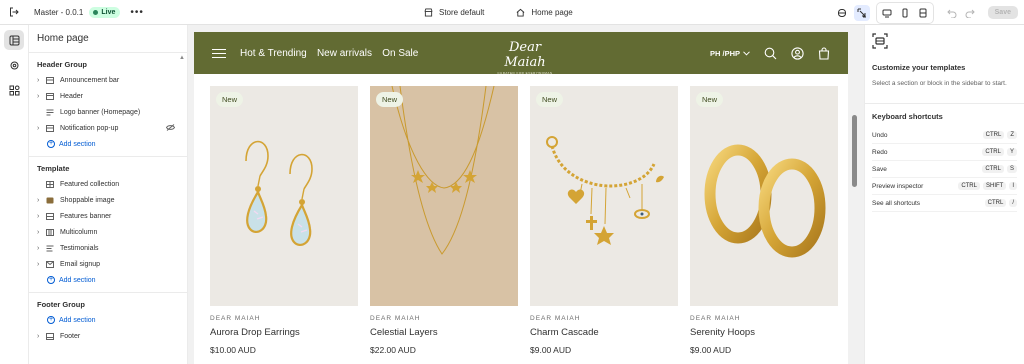  Describe the element at coordinates (108, 248) in the screenshot. I see `sidebar-item-testimonials: › Testimonials` at that location.